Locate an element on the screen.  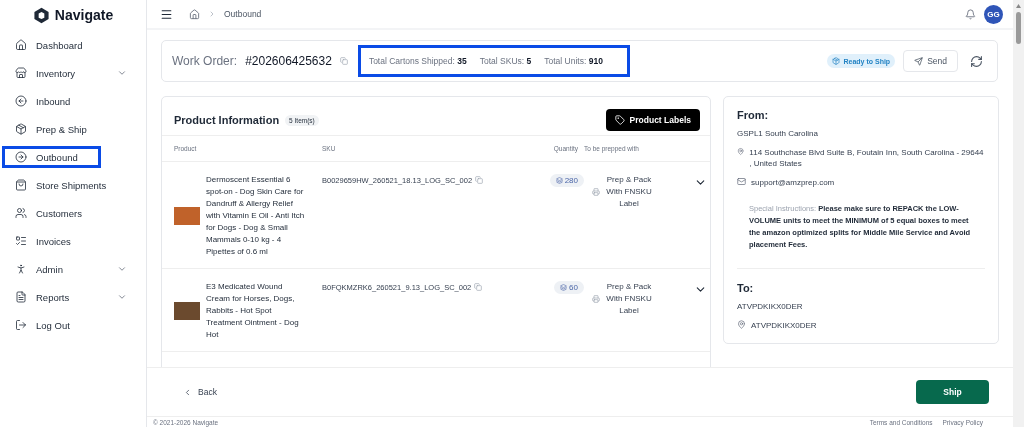
store-icon is located at coordinates (21, 73).